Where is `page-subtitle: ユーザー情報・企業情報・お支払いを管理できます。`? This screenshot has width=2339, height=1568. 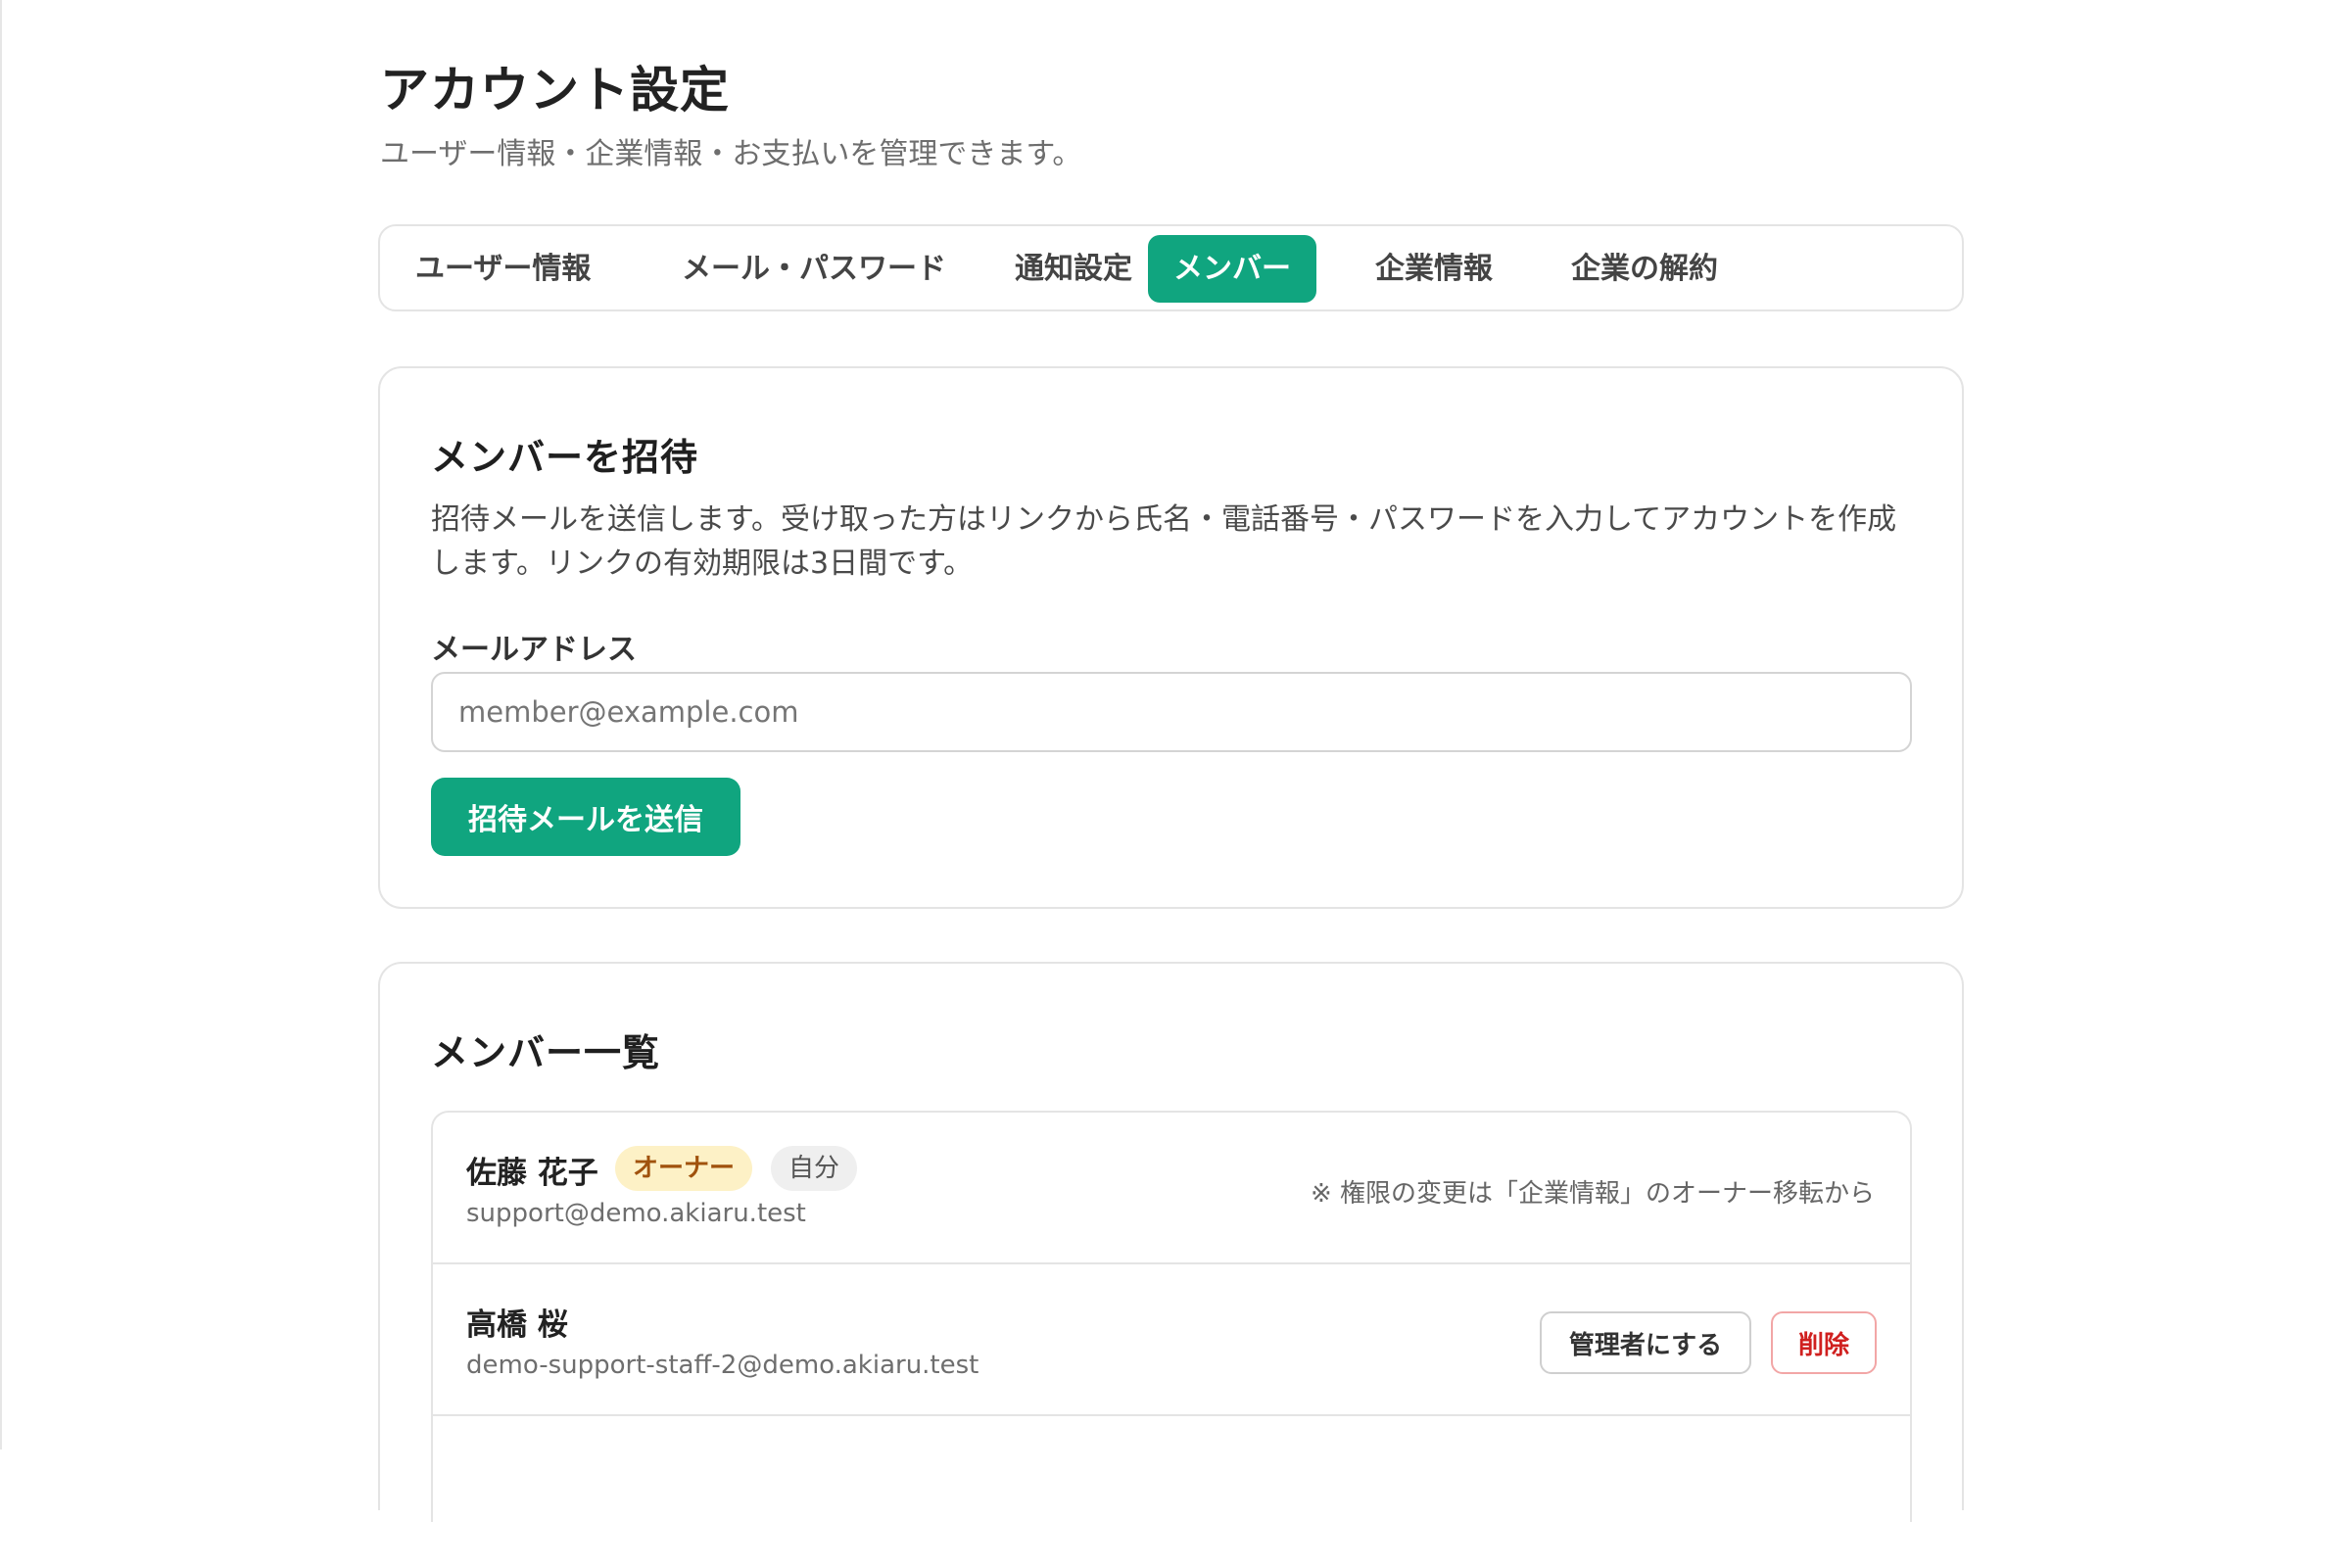 page-subtitle: ユーザー情報・企業情報・お支払いを管理できます。 is located at coordinates (731, 154).